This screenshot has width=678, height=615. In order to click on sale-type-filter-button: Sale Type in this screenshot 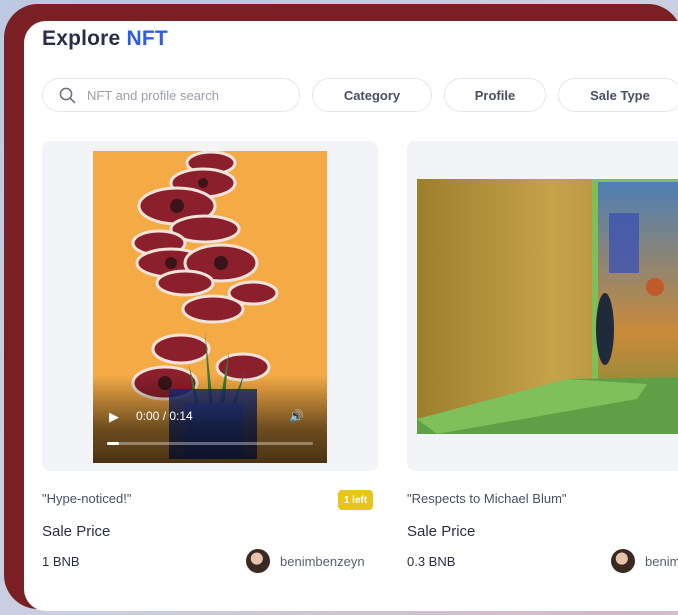, I will do `click(618, 95)`.